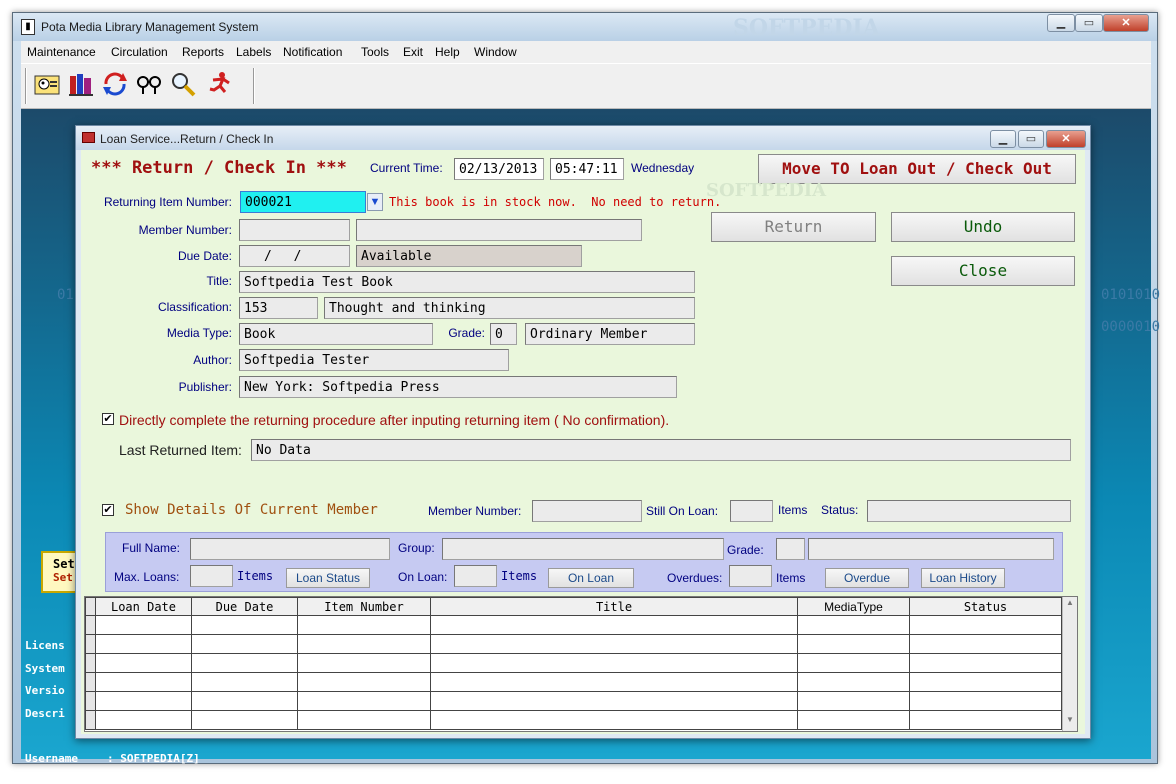 The height and width of the screenshot is (784, 1176). Describe the element at coordinates (1089, 23) in the screenshot. I see `maximize-button: ▭` at that location.